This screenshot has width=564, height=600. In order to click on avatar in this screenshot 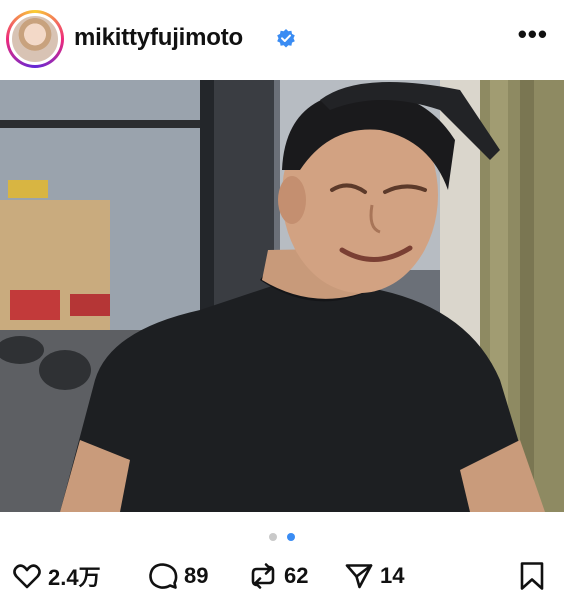, I will do `click(35, 39)`.